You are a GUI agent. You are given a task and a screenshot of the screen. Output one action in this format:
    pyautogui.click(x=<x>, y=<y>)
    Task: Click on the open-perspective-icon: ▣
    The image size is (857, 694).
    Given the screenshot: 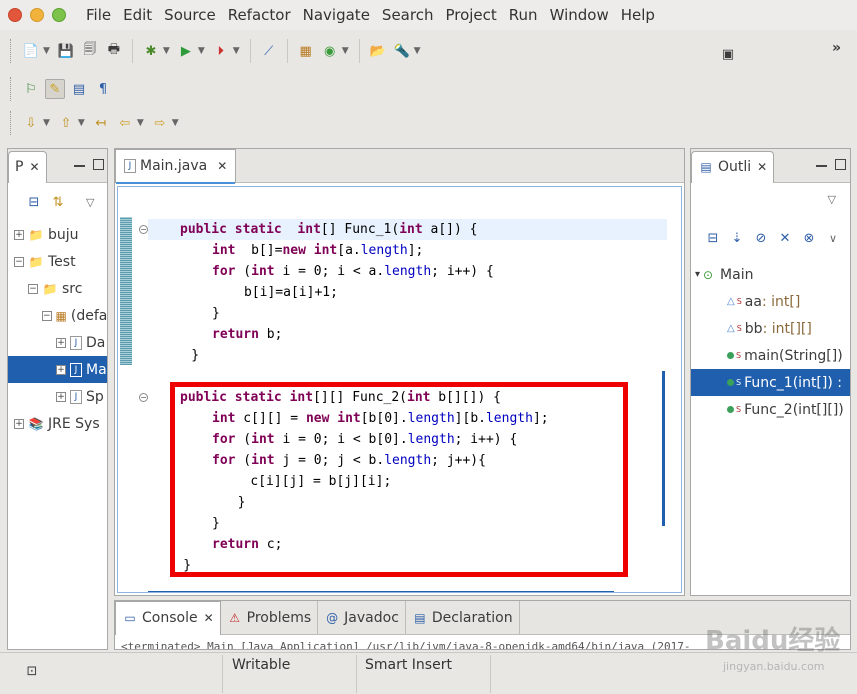 What is the action you would take?
    pyautogui.click(x=728, y=54)
    